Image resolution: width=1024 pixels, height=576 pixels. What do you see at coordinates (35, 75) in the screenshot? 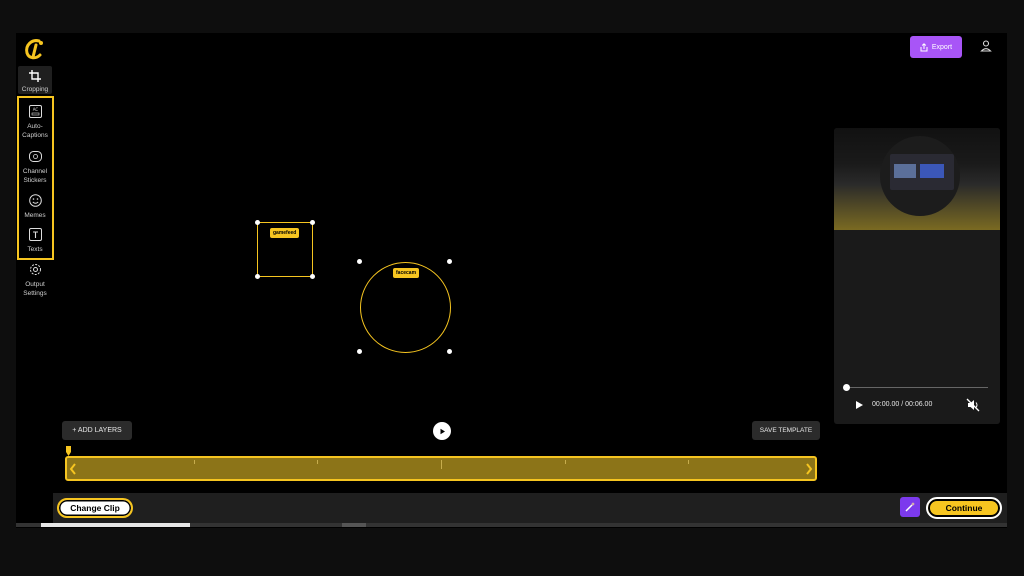
I see `crop-icon` at bounding box center [35, 75].